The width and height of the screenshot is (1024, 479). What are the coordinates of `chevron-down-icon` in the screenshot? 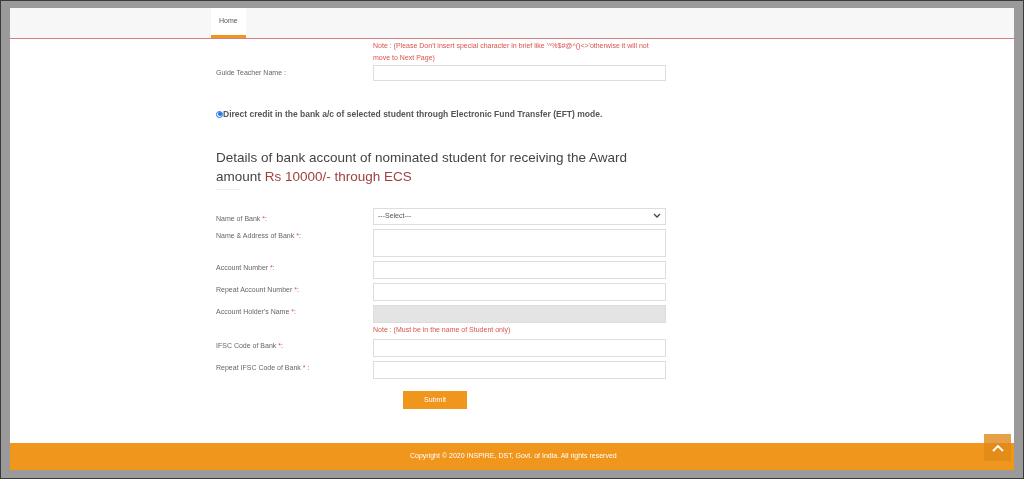 It's located at (657, 216).